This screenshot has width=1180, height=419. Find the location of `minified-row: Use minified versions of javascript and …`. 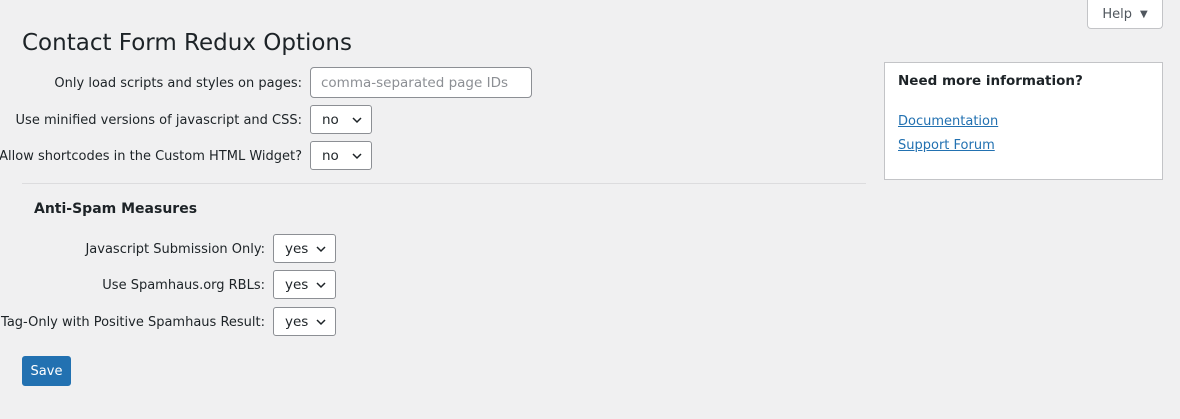

minified-row: Use minified versions of javascript and … is located at coordinates (159, 120).